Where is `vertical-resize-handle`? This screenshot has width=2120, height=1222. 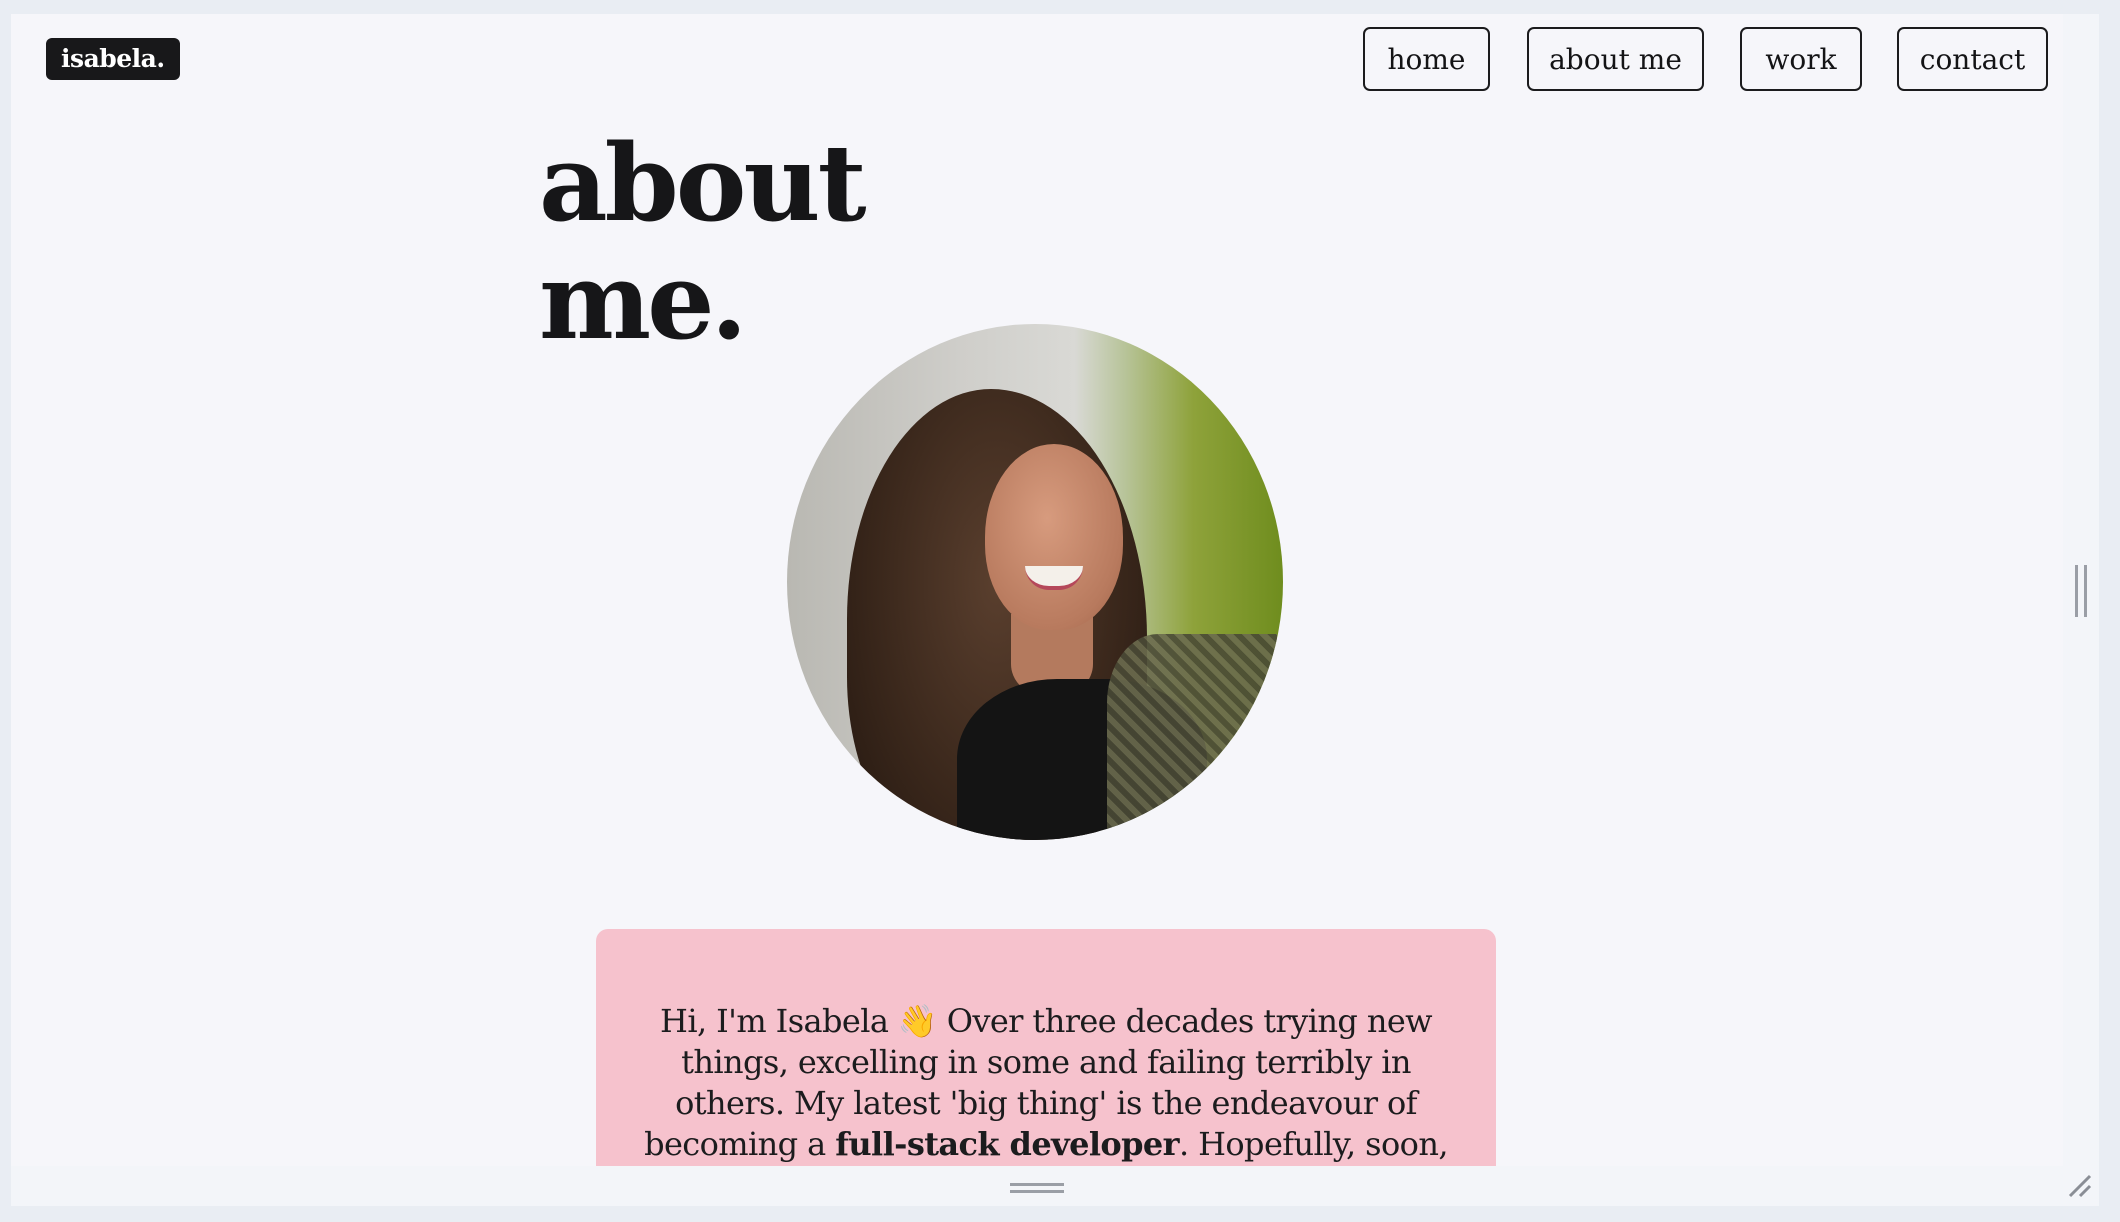
vertical-resize-handle is located at coordinates (2081, 591).